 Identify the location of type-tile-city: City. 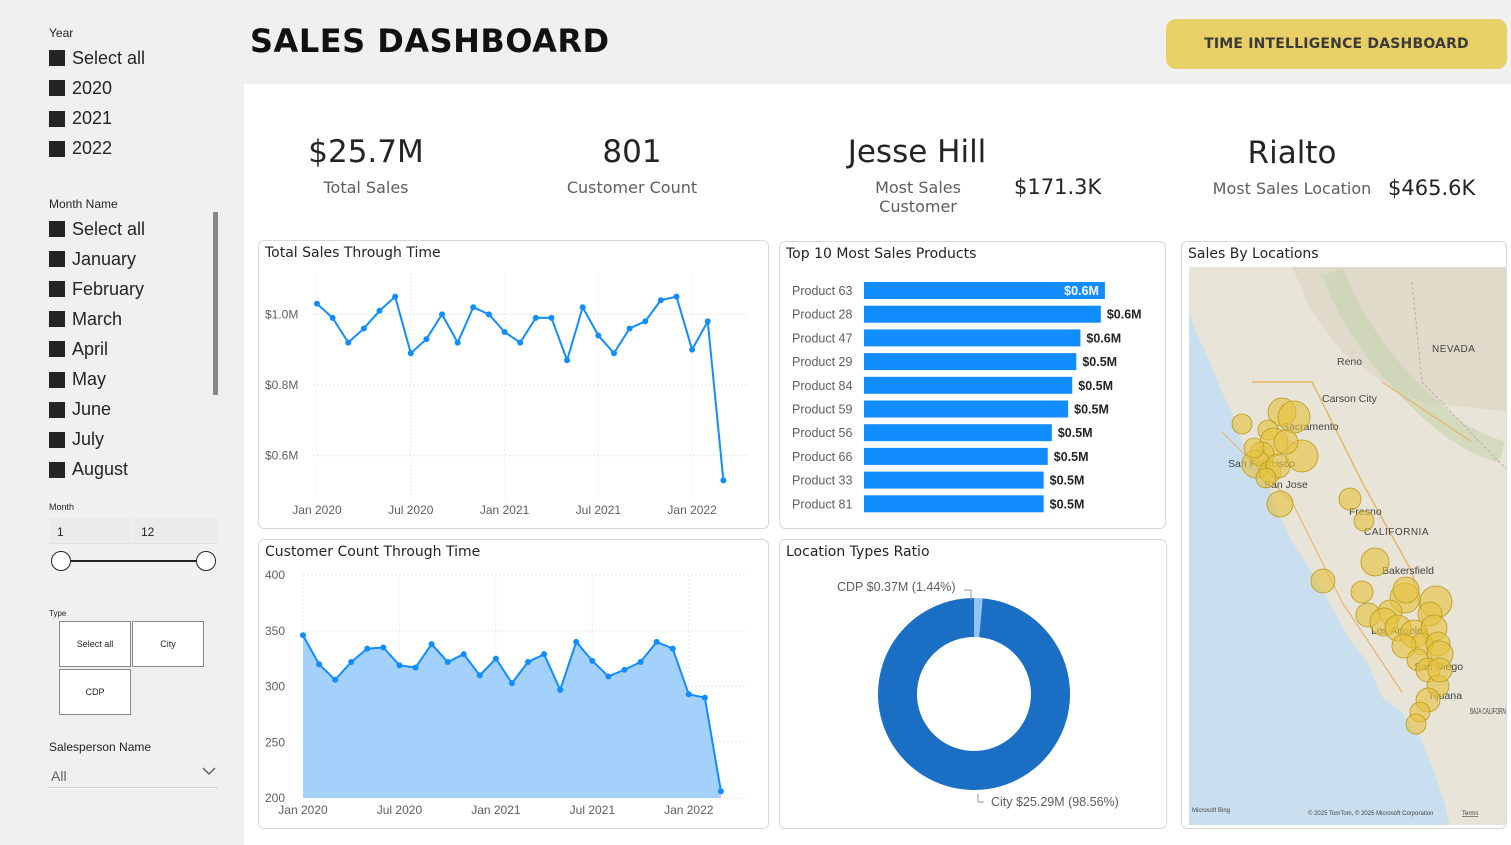
(168, 644).